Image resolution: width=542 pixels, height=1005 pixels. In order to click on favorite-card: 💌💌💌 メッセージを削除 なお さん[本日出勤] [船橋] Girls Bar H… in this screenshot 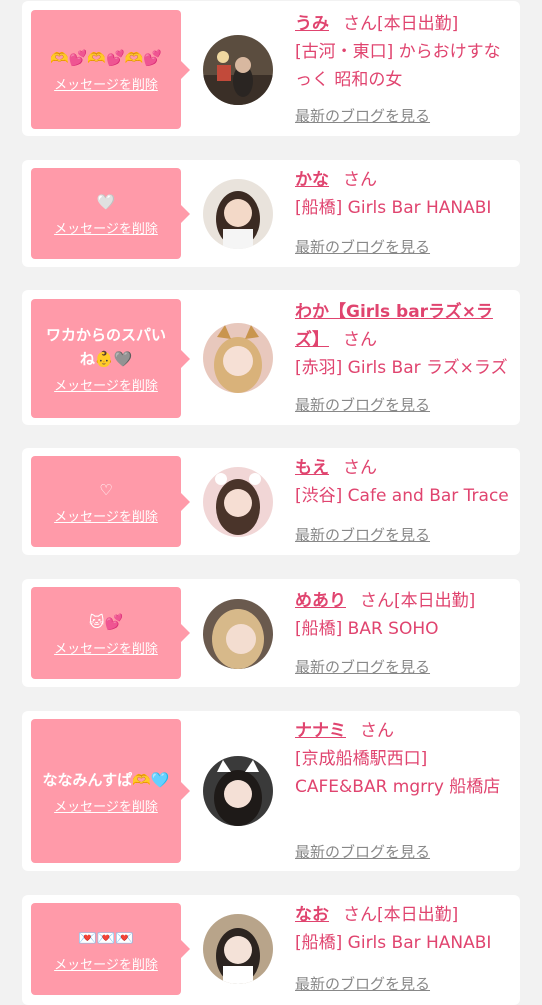, I will do `click(271, 950)`.